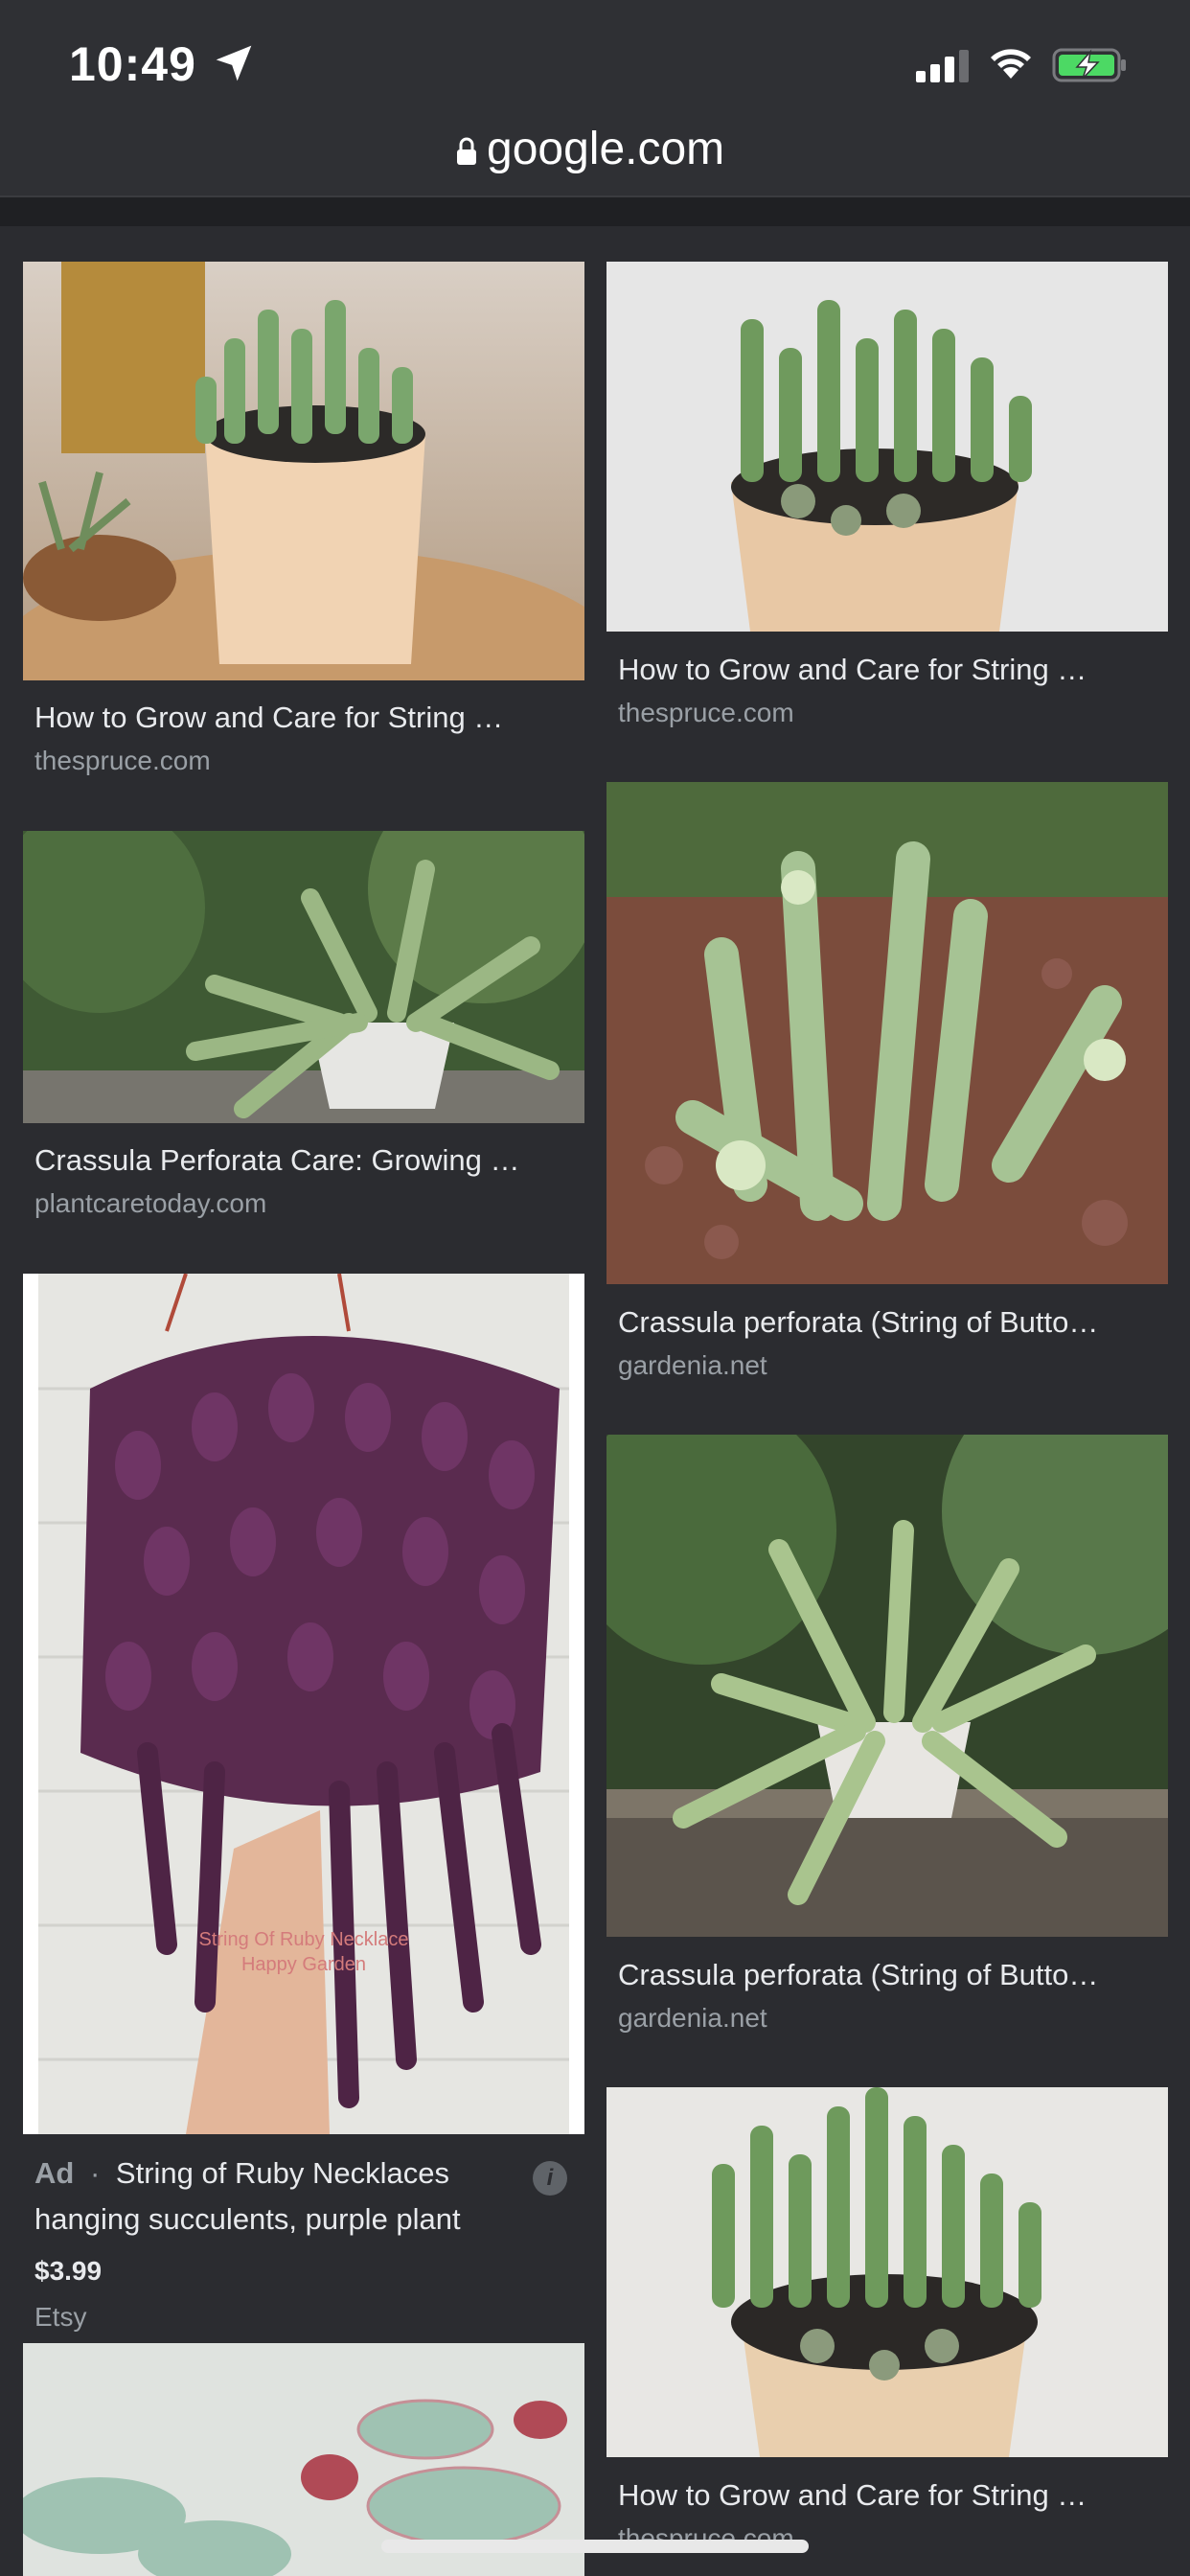 The image size is (1190, 2576). I want to click on home-indicator, so click(595, 2546).